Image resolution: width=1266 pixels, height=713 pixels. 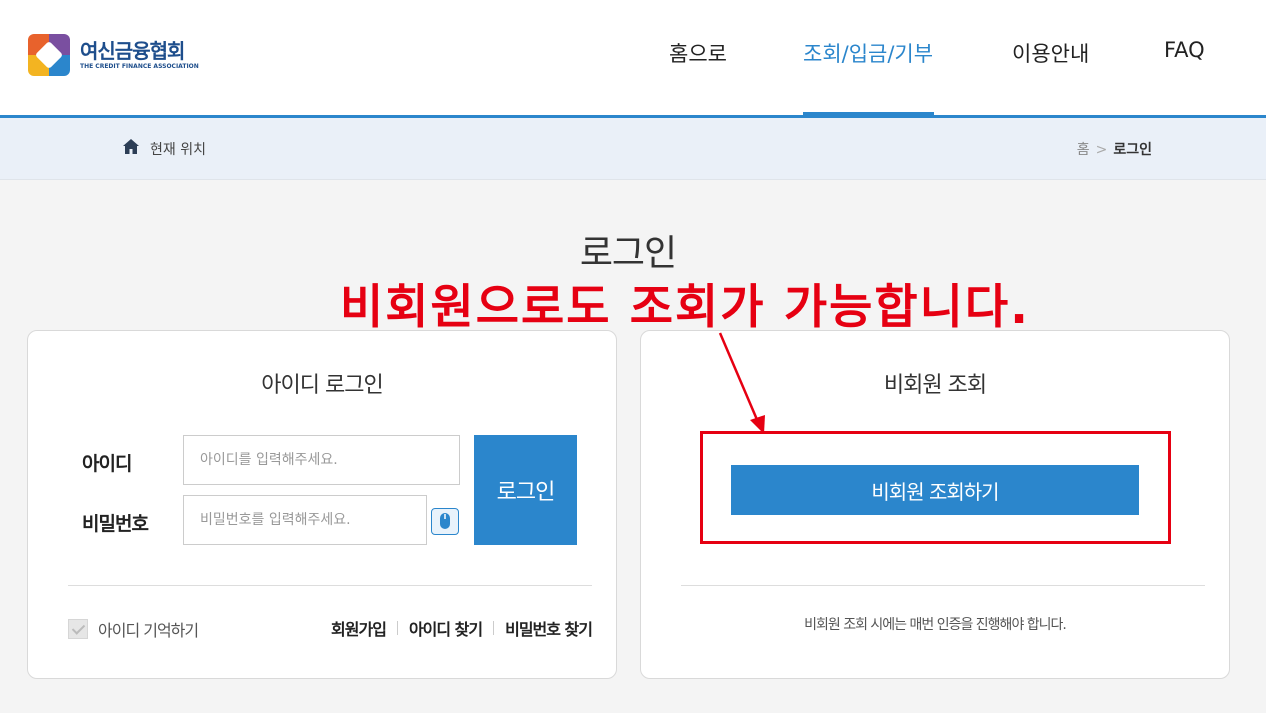 I want to click on account-links: 회원가입 아이디 찾기 비밀번호 찾기, so click(x=462, y=628).